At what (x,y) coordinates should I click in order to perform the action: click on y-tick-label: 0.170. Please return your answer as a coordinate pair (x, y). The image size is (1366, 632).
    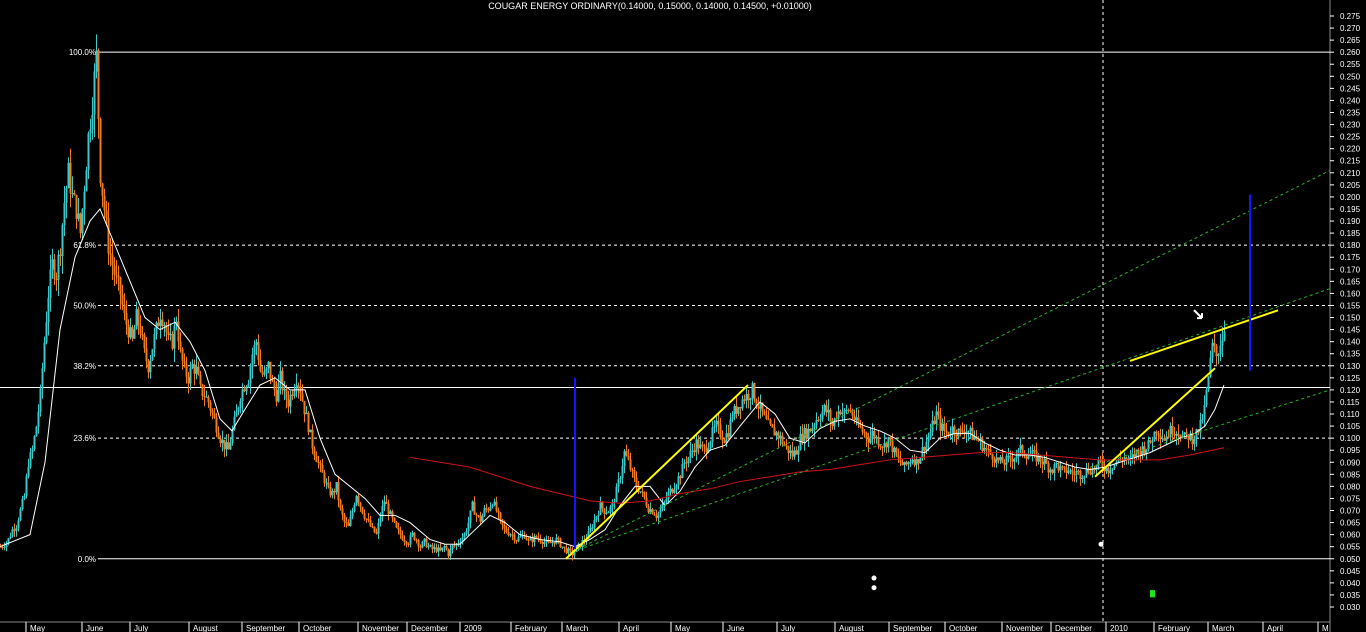
    Looking at the image, I should click on (1350, 269).